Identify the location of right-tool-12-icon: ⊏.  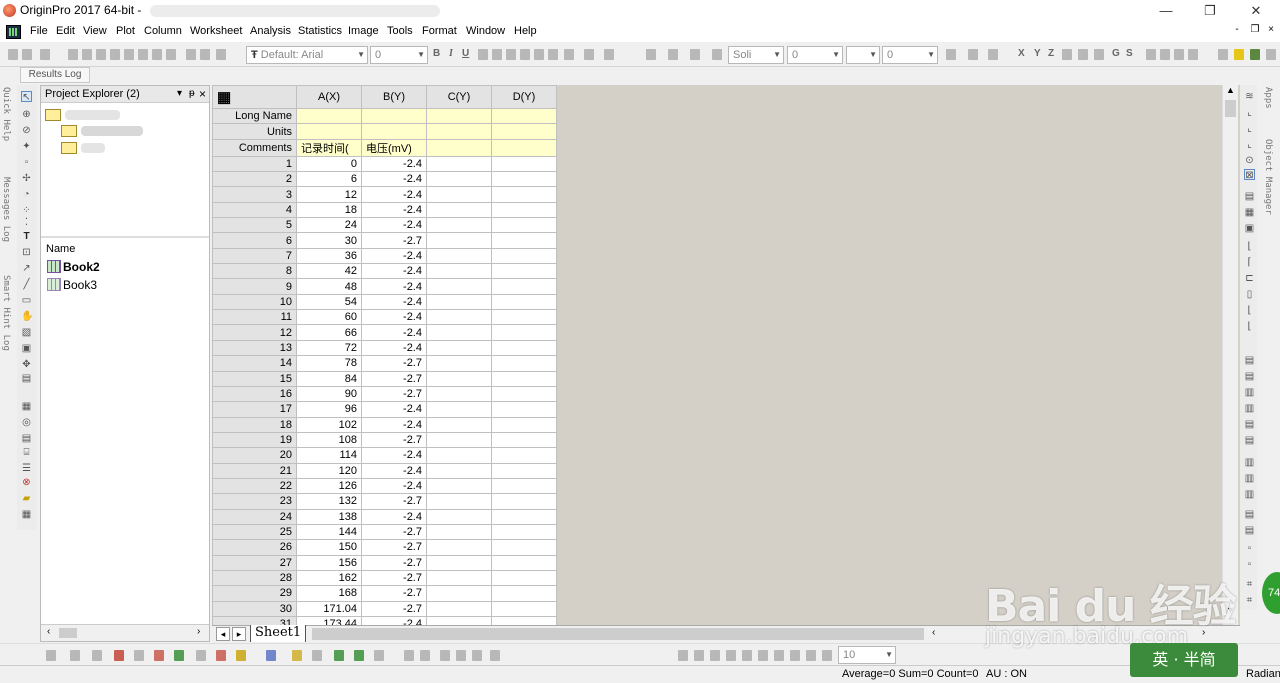
(1249, 278).